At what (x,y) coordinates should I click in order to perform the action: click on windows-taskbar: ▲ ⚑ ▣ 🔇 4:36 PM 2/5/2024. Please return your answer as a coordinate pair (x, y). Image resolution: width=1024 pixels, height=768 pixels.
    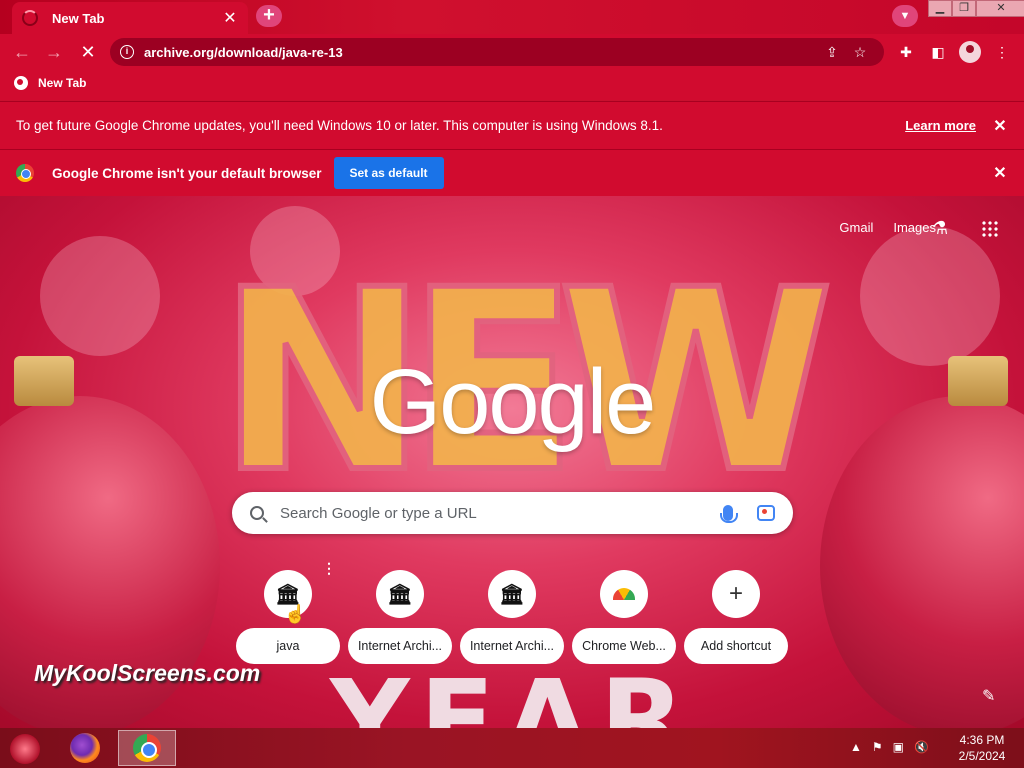
    Looking at the image, I should click on (512, 748).